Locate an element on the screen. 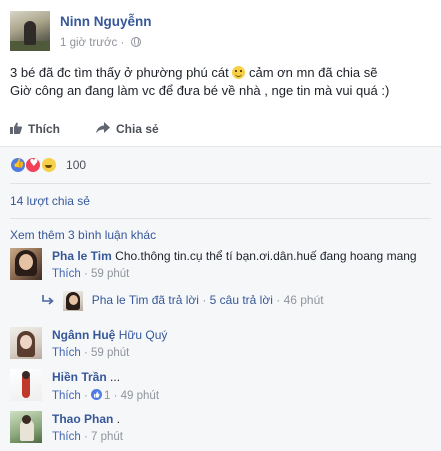 Image resolution: width=441 pixels, height=451 pixels. post-timestamp-row: 1 giờ trước · is located at coordinates (100, 43).